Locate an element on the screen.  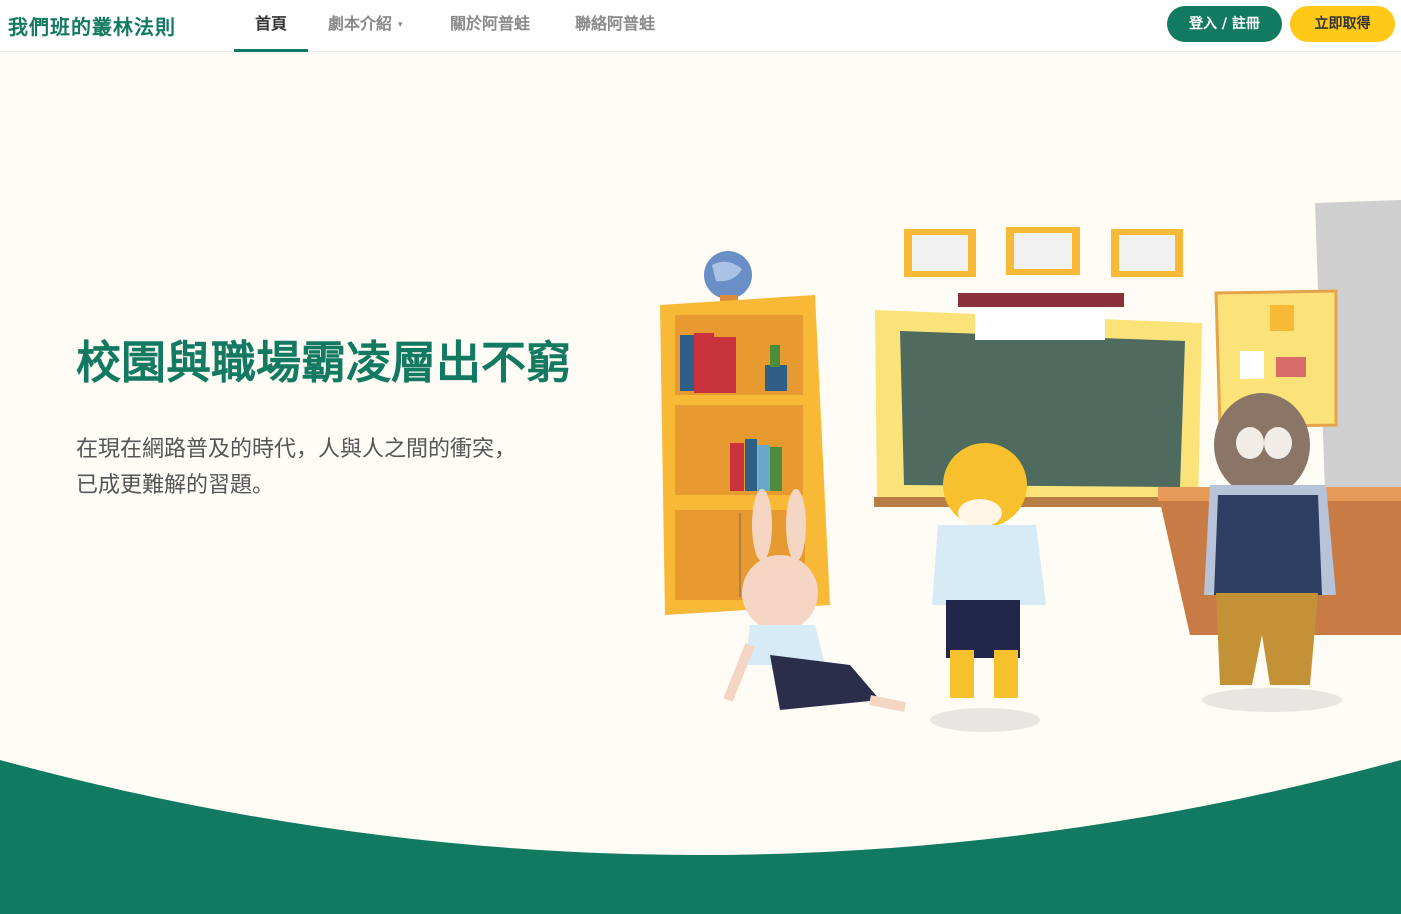
nav-item-script-intro: 劇本介紹 ▾ is located at coordinates (365, 26).